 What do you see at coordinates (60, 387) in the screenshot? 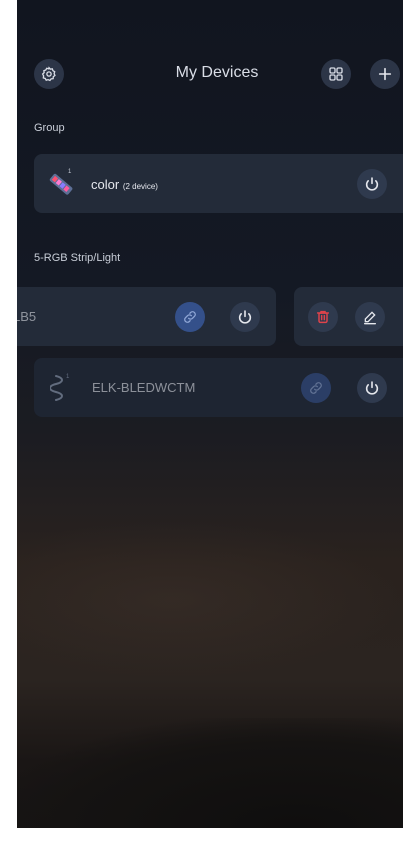
I see `led-strip-wave-icon: 1` at bounding box center [60, 387].